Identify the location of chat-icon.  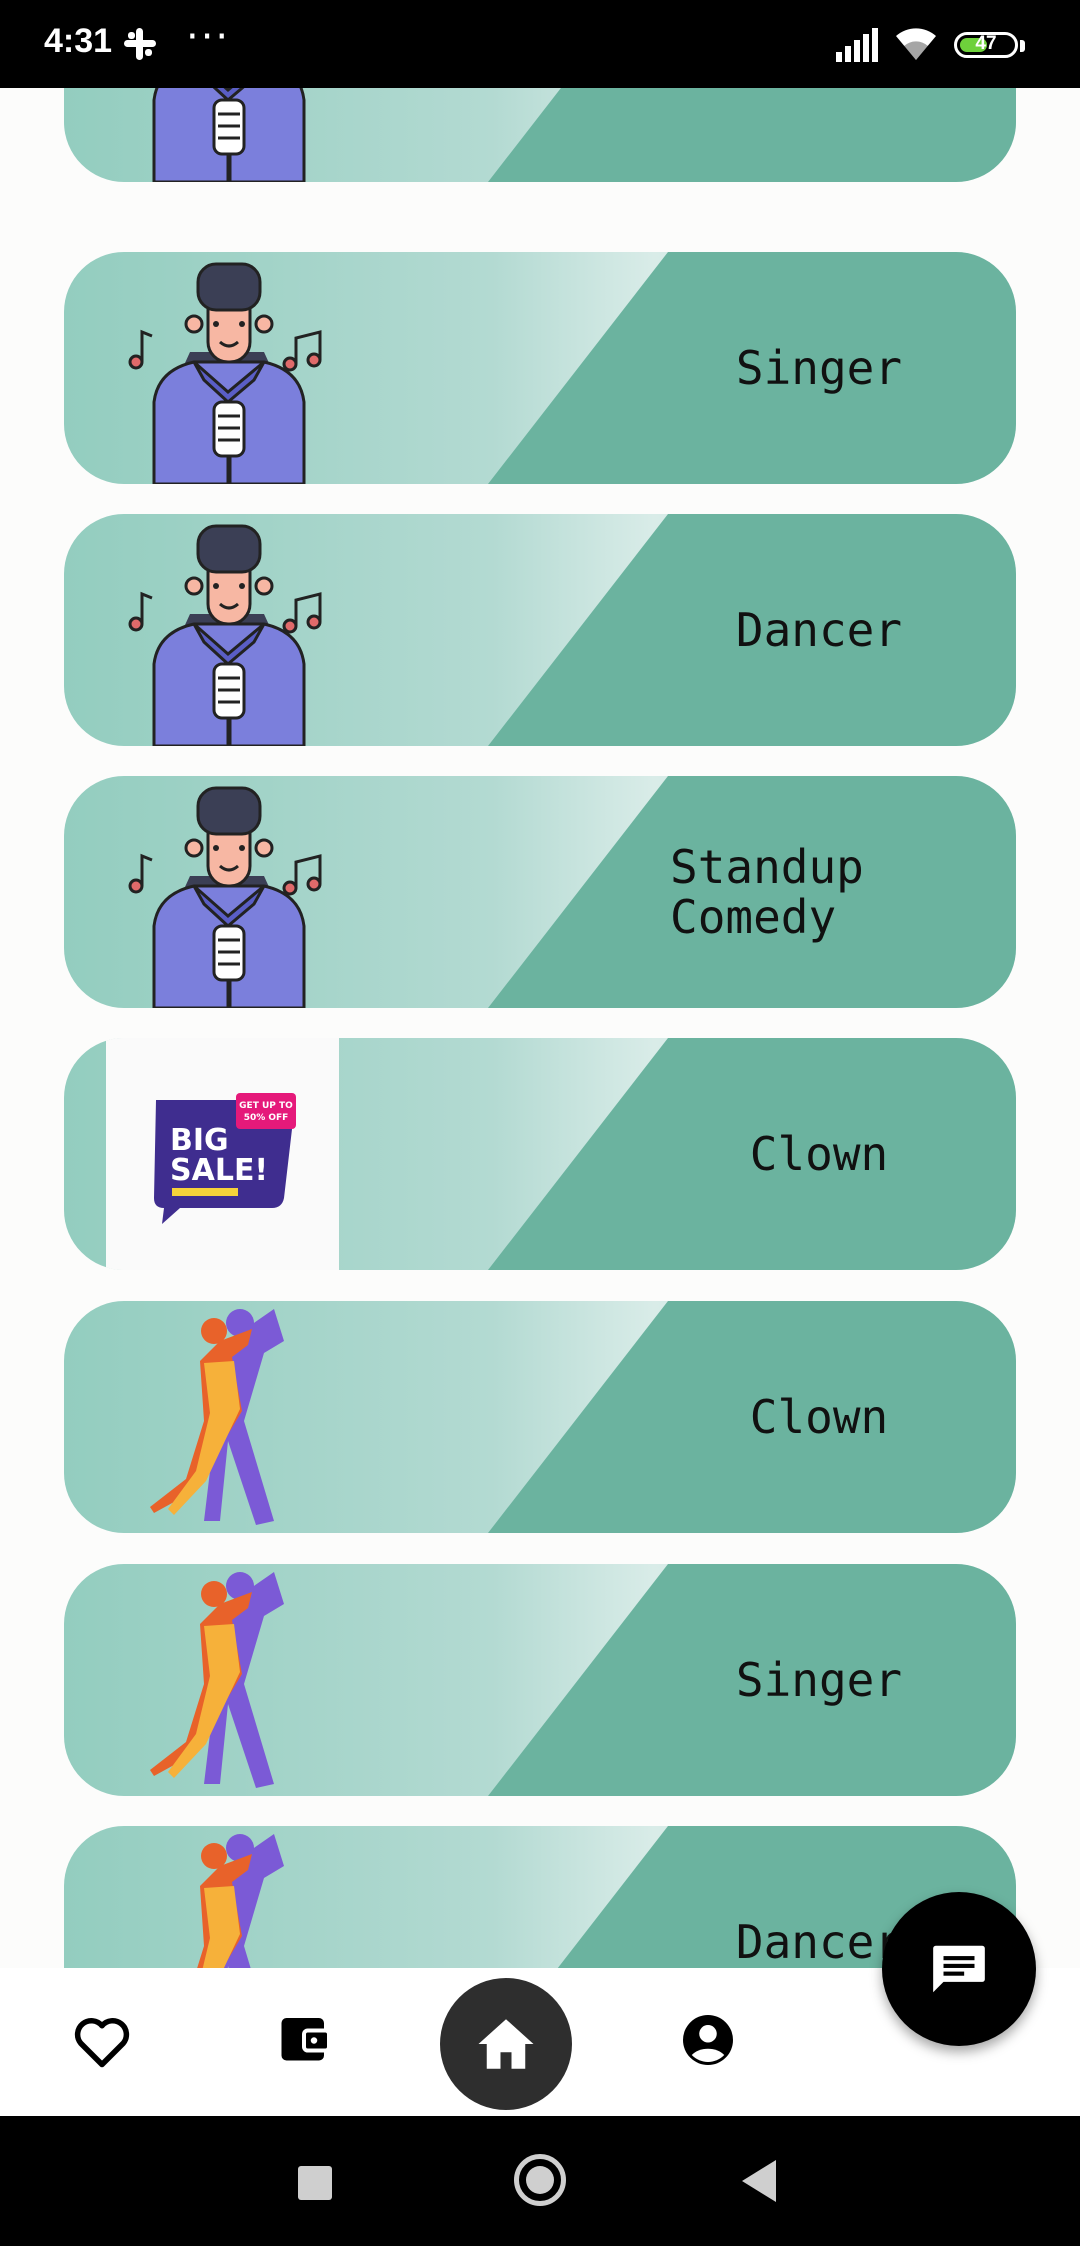
(959, 1969).